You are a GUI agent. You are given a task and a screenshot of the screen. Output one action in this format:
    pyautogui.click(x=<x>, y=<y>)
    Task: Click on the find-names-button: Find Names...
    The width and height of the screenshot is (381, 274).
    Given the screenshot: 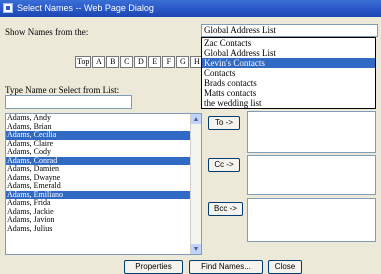 What is the action you would take?
    pyautogui.click(x=226, y=267)
    